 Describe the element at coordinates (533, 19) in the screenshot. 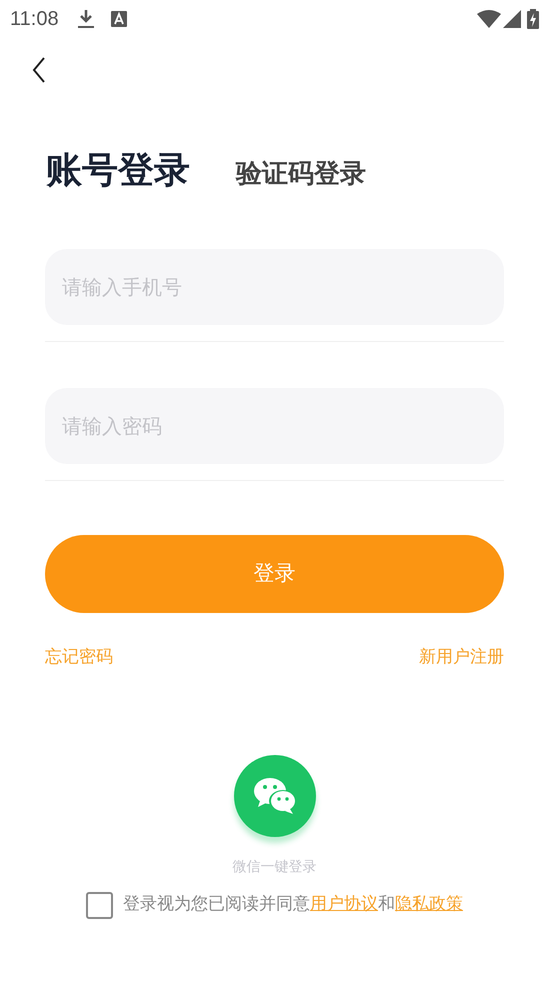

I see `battery-icon` at that location.